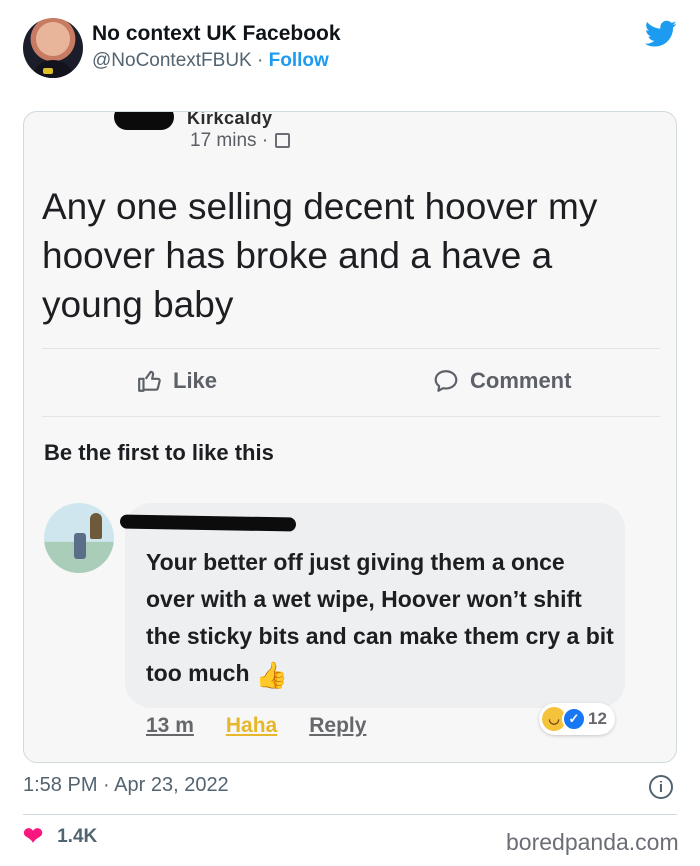 This screenshot has width=700, height=866. What do you see at coordinates (33, 837) in the screenshot?
I see `heart-icon: ❤` at bounding box center [33, 837].